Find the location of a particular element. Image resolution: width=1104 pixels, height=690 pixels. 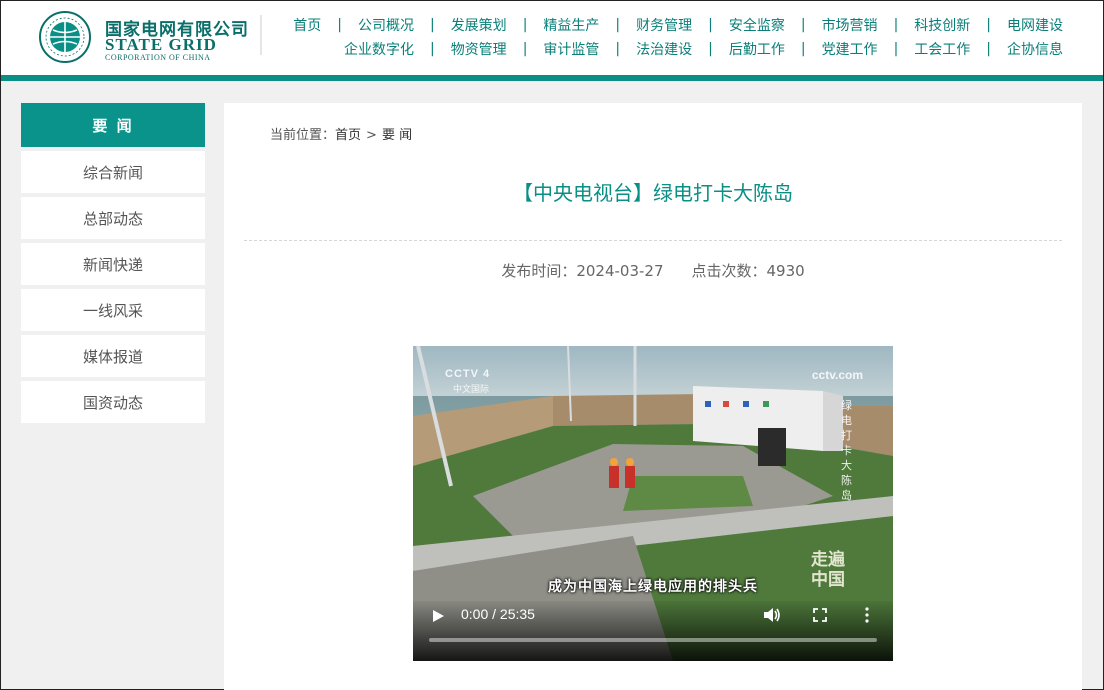

nav-row1-item-4: 财务管理 is located at coordinates (664, 25).